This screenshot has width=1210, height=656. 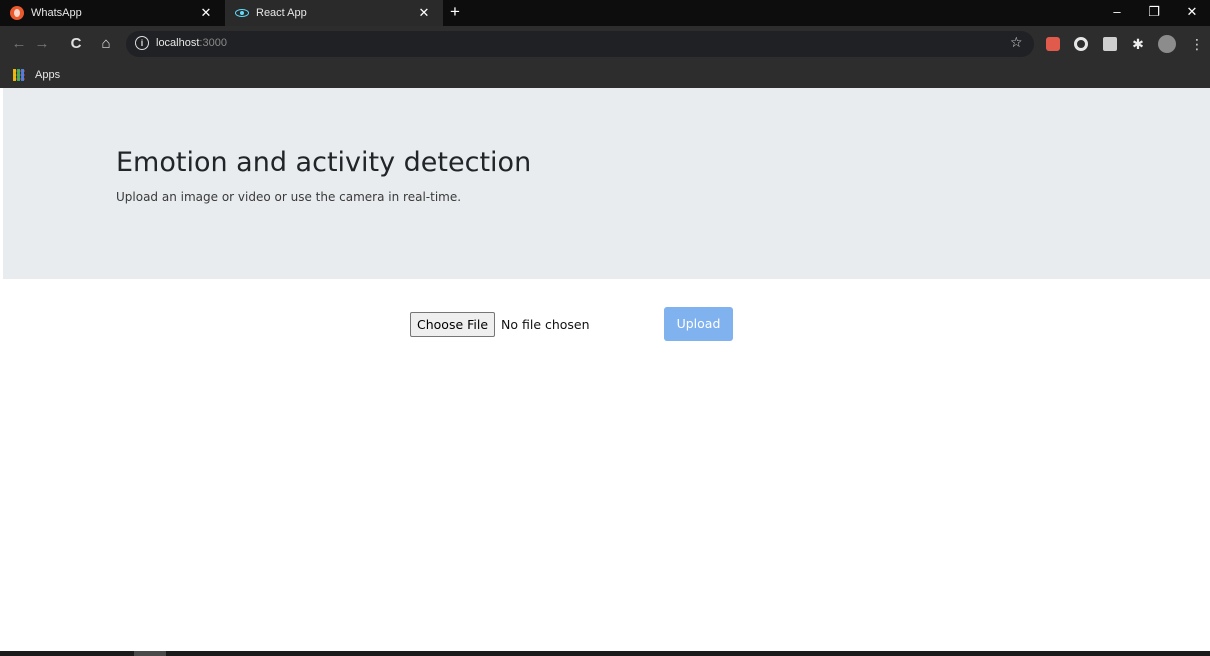 I want to click on tab-whatsapp: WhatsApp ✕, so click(x=112, y=13).